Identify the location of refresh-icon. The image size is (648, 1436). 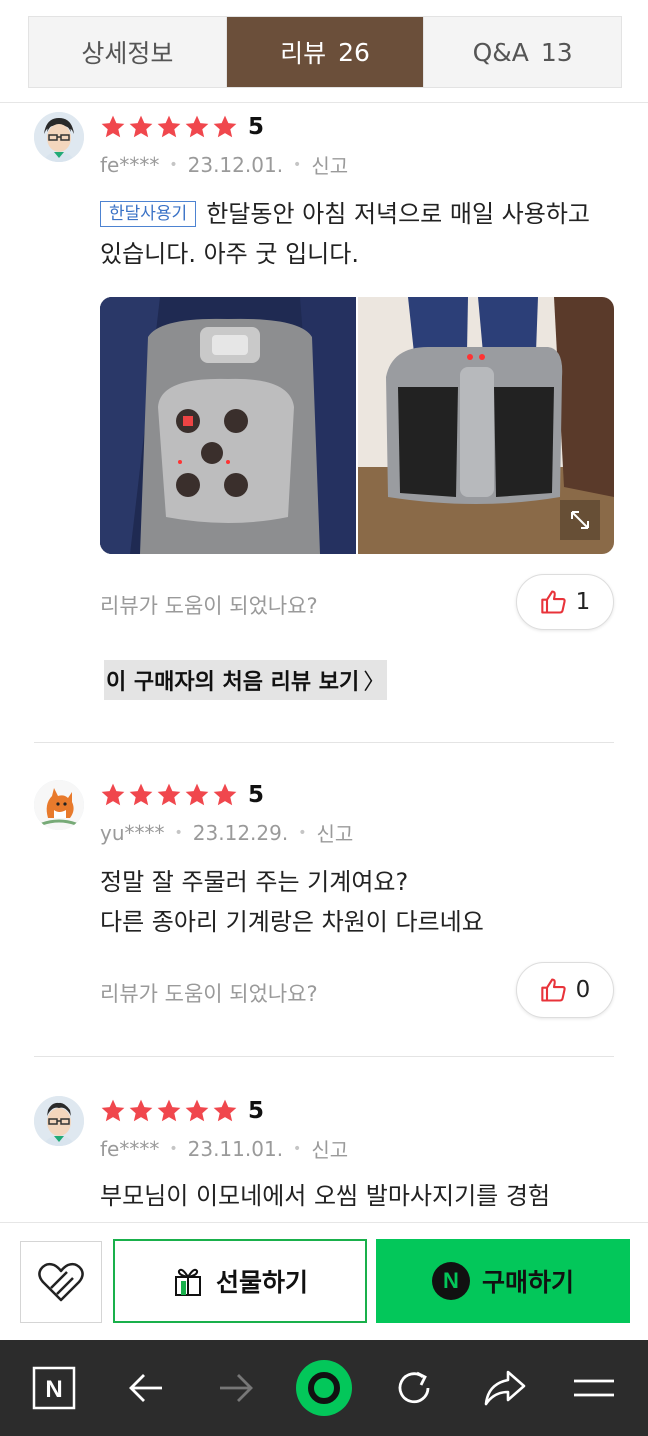
(414, 1387).